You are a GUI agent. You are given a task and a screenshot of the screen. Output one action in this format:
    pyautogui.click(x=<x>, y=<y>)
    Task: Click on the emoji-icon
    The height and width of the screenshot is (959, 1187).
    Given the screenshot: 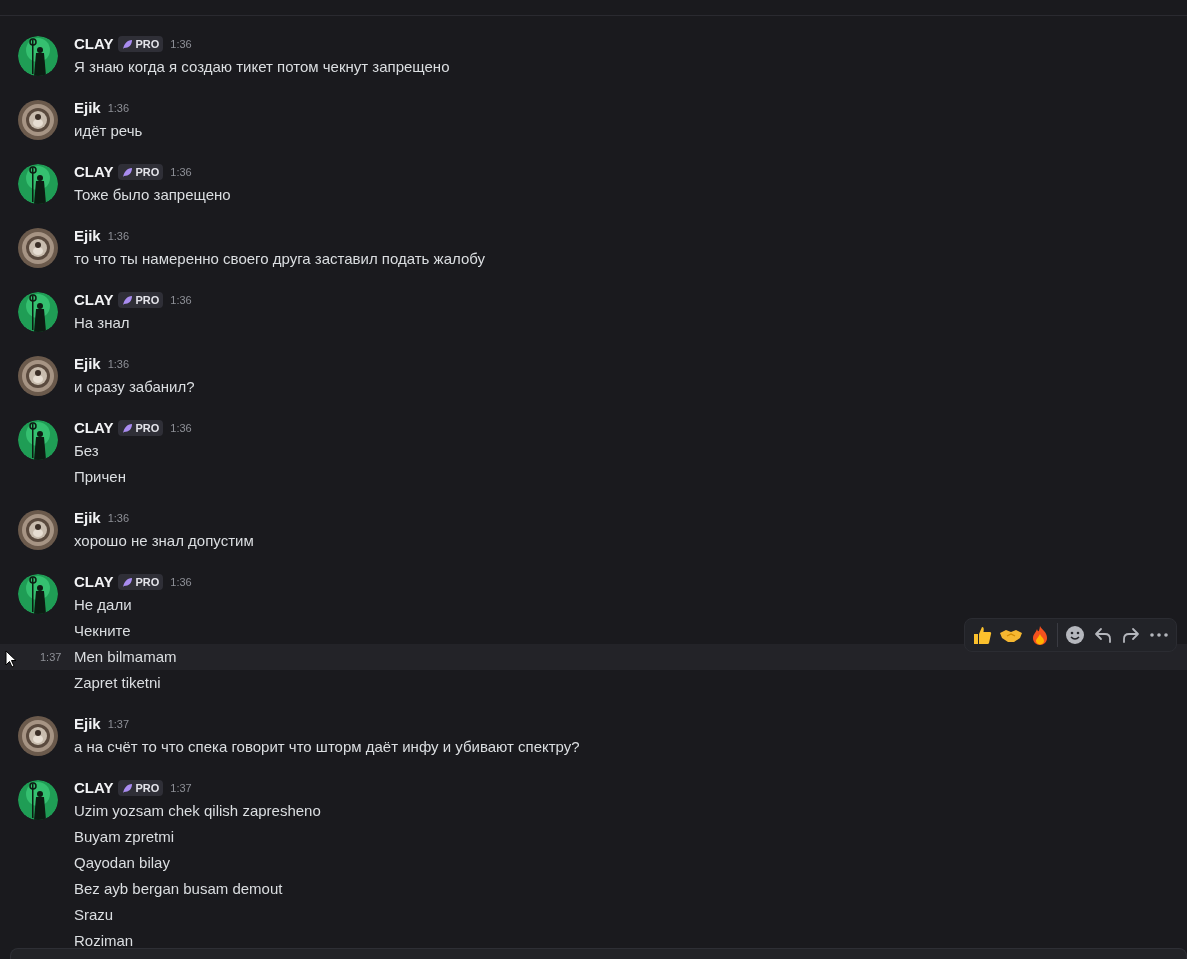 What is the action you would take?
    pyautogui.click(x=1075, y=635)
    